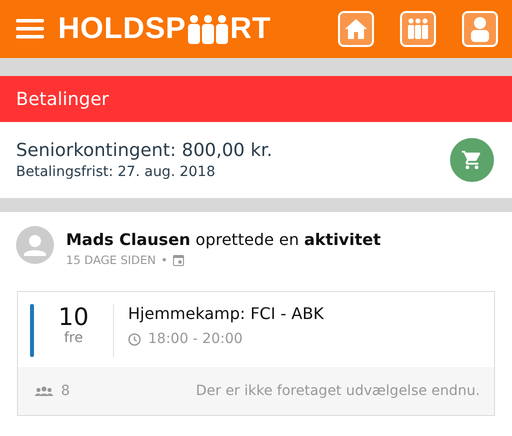 The width and height of the screenshot is (512, 436). Describe the element at coordinates (116, 172) in the screenshot. I see `payment-deadline: Betalingsfrist: 27. aug. 2018` at that location.